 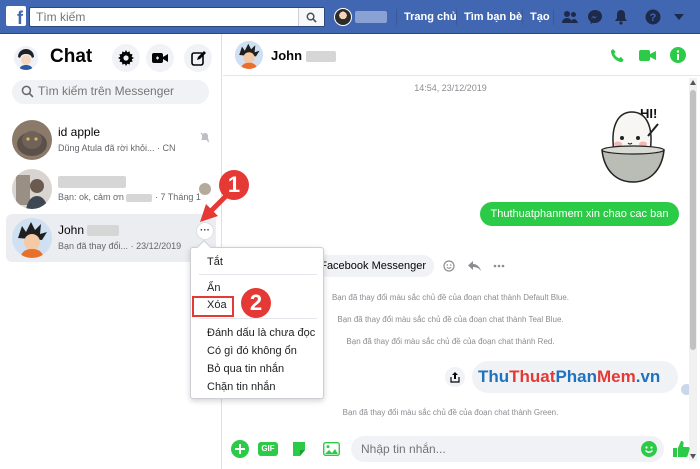 What do you see at coordinates (213, 288) in the screenshot?
I see `menu-item-hide: Ẩn` at bounding box center [213, 288].